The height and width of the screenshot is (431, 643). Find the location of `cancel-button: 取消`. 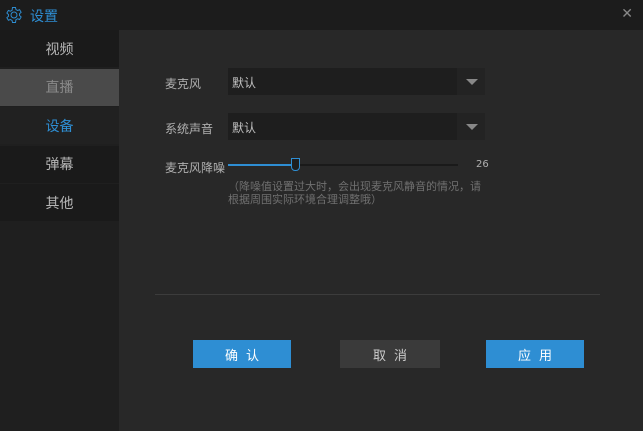

cancel-button: 取消 is located at coordinates (390, 354).